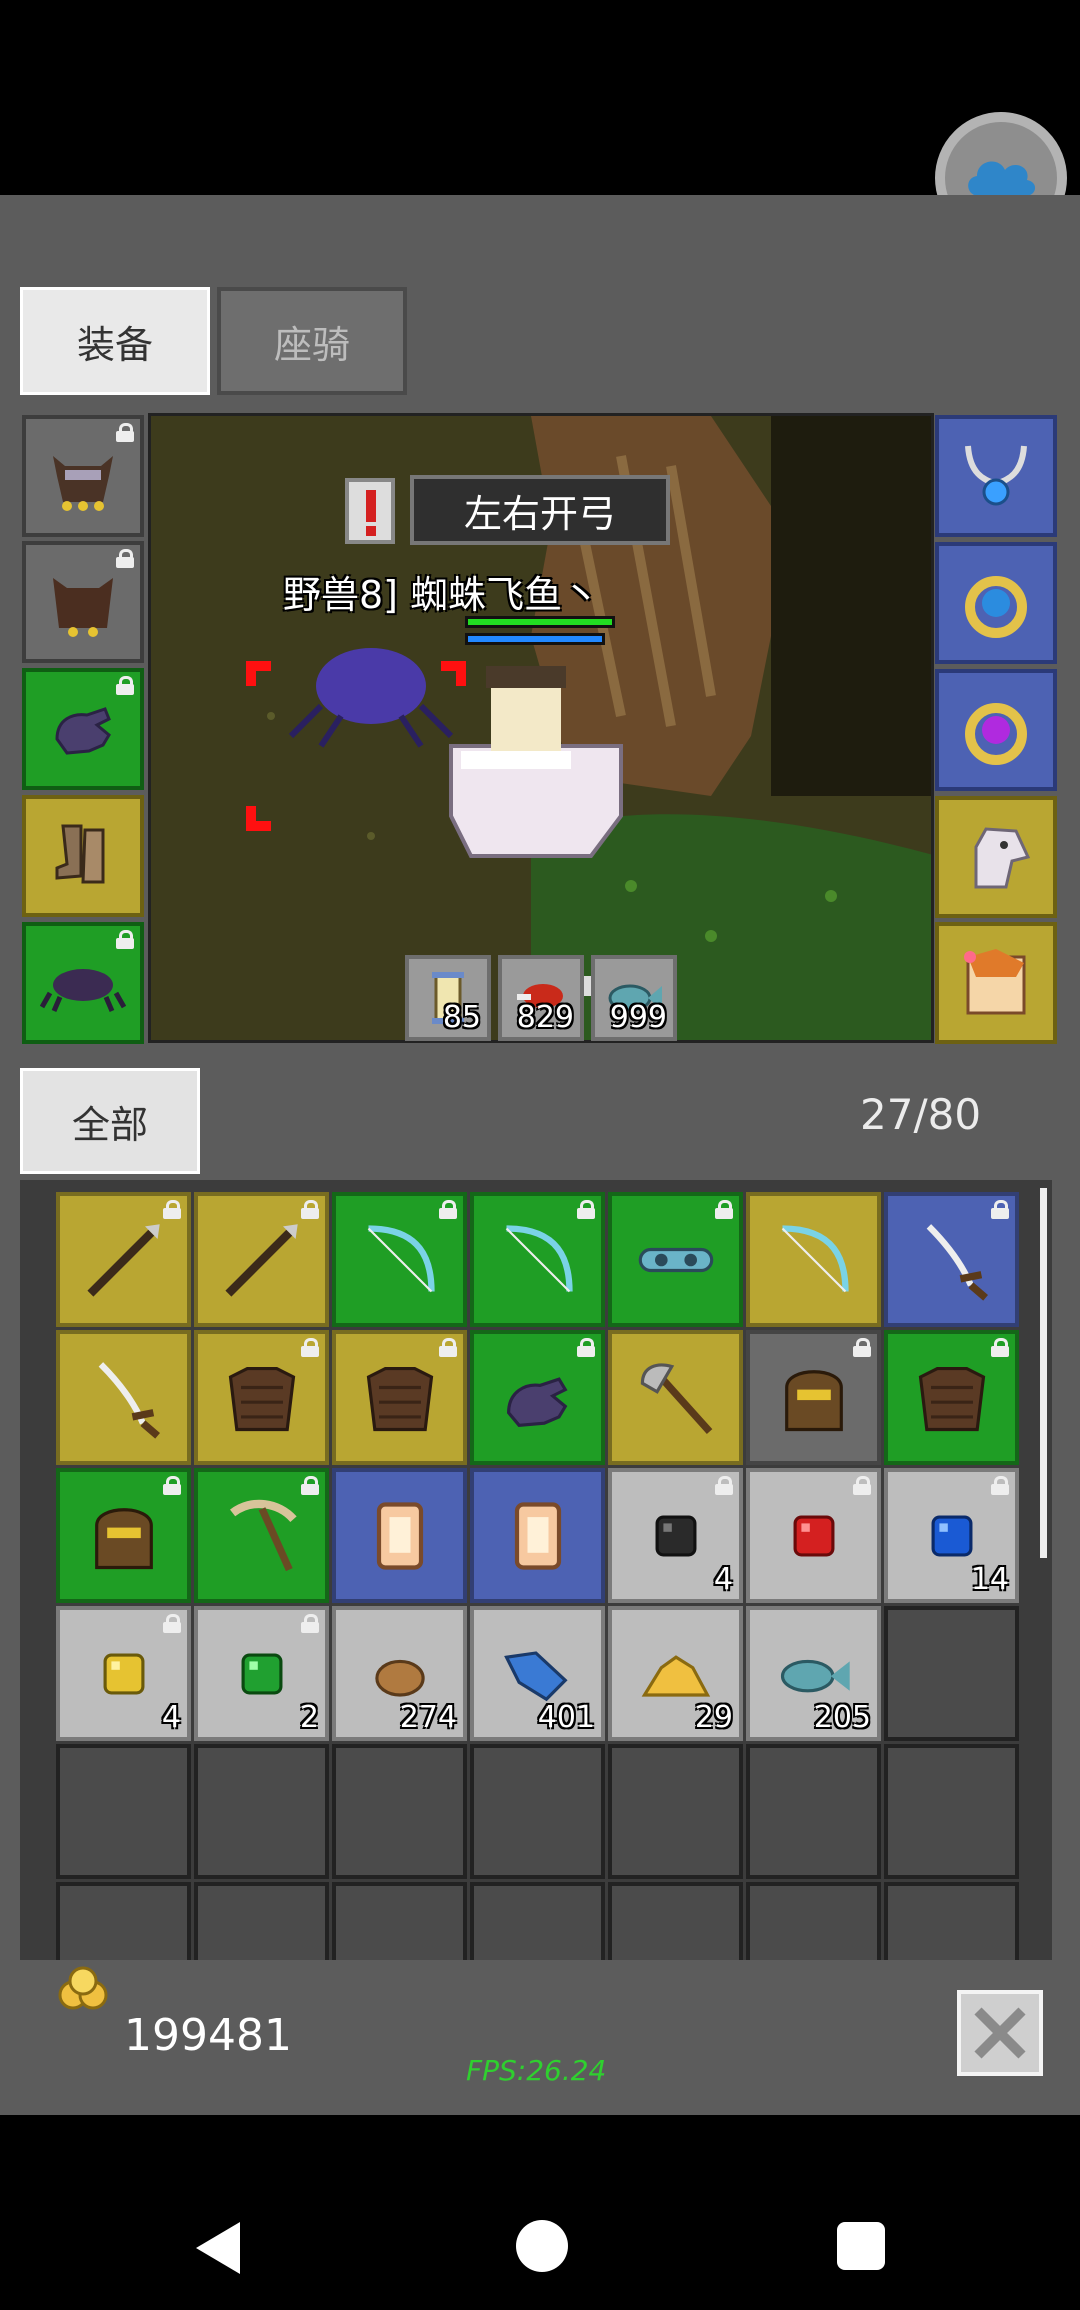 This screenshot has width=1080, height=2310. Describe the element at coordinates (1000, 2033) in the screenshot. I see `close-button` at that location.